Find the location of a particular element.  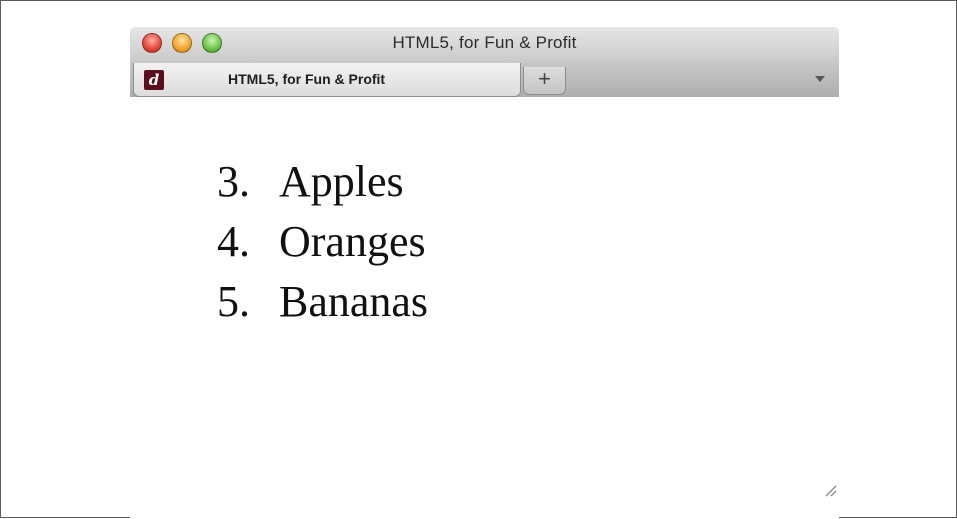

tab-active: d HTML5, for Fun & Profit is located at coordinates (327, 80).